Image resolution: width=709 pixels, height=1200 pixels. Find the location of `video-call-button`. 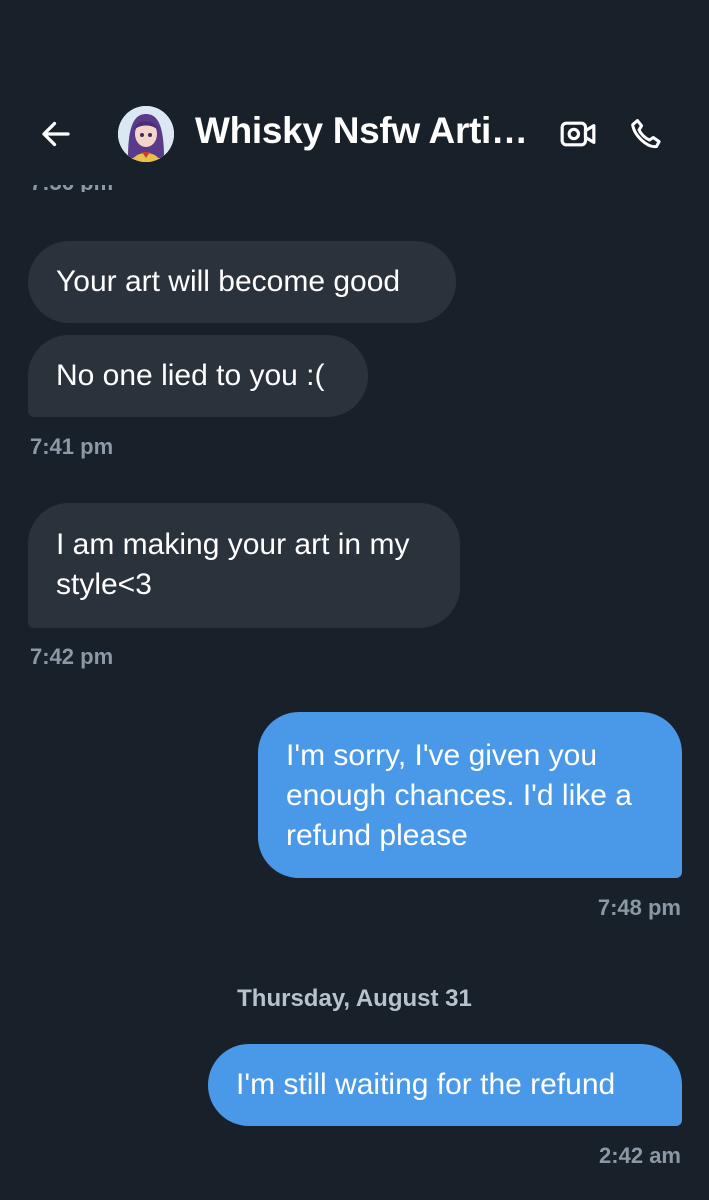

video-call-button is located at coordinates (578, 134).